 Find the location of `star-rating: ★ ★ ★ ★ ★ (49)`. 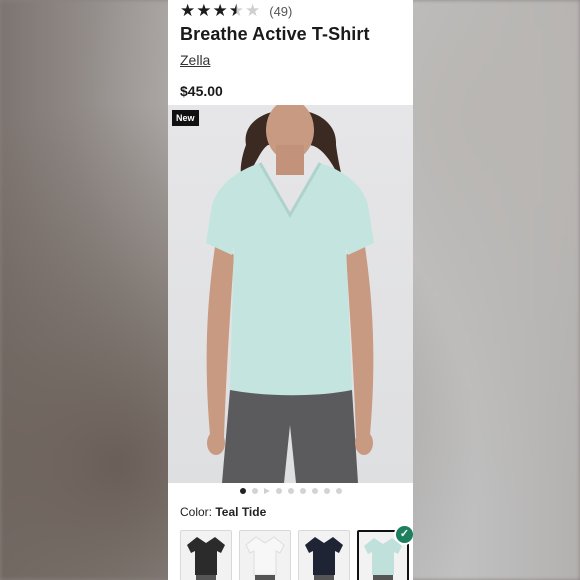

star-rating: ★ ★ ★ ★ ★ (49) is located at coordinates (236, 11).